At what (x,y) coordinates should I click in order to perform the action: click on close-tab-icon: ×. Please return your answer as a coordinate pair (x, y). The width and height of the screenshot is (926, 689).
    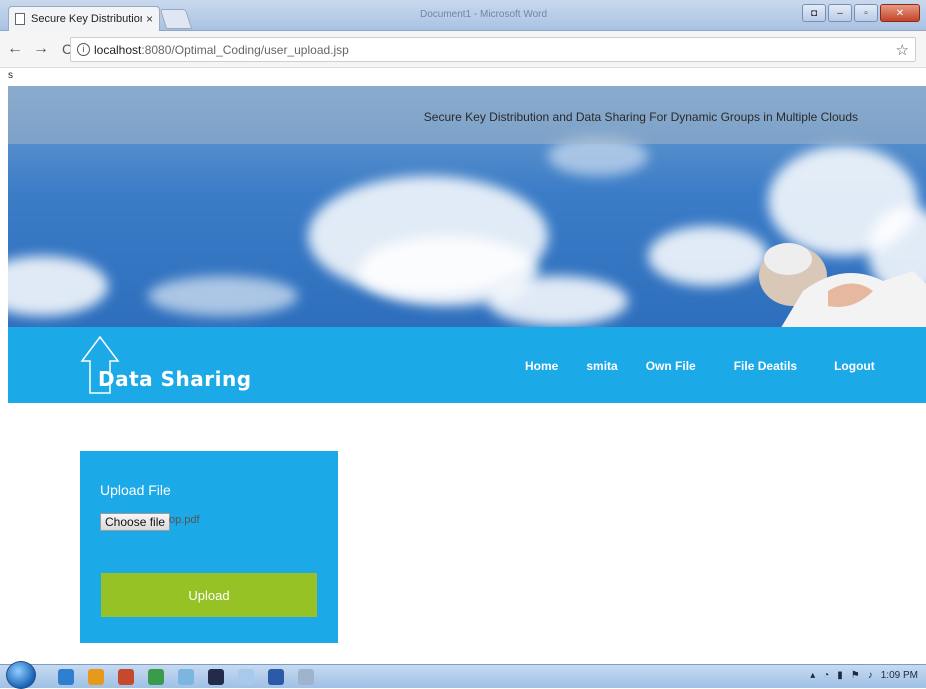
    Looking at the image, I should click on (149, 19).